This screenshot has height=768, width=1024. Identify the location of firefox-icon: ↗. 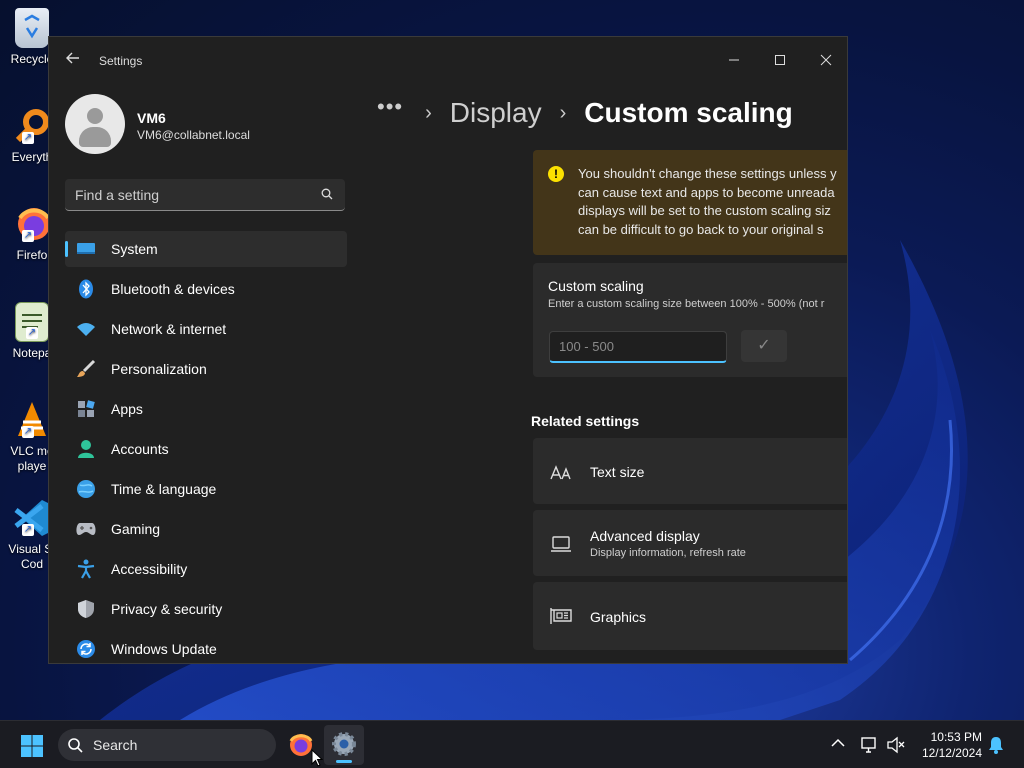
(32, 224).